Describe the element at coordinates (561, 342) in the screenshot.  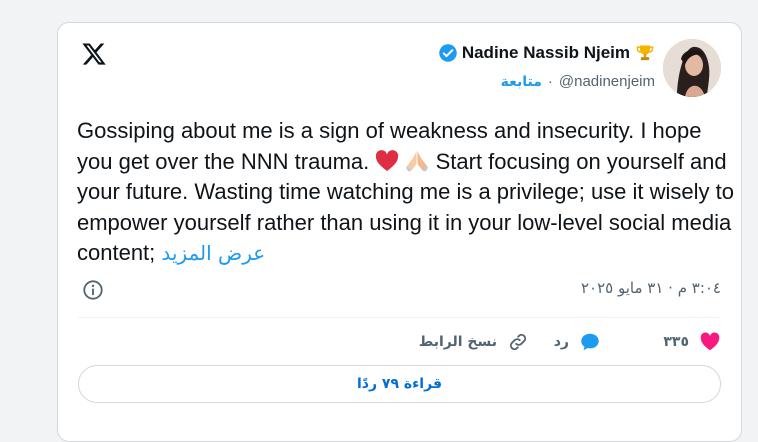
I see `reply-label: رد` at that location.